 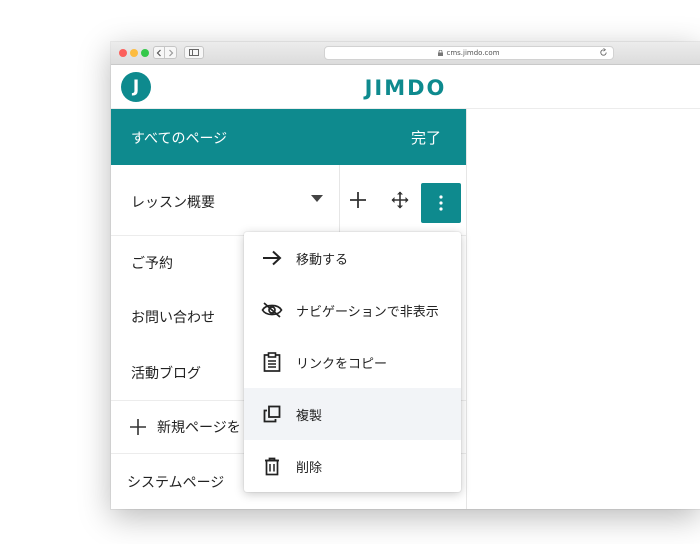 I want to click on menu-item-move: 移動する, so click(x=352, y=258).